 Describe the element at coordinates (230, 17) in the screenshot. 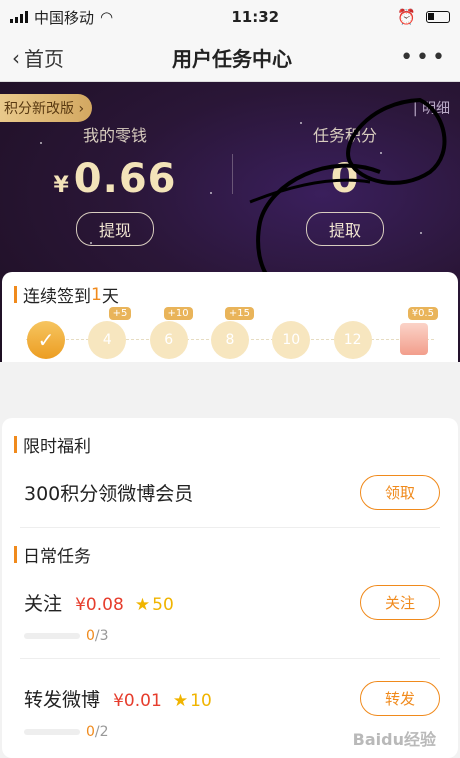

I see `status-bar: 中国移动 ◠ 11:32 ⏰` at that location.